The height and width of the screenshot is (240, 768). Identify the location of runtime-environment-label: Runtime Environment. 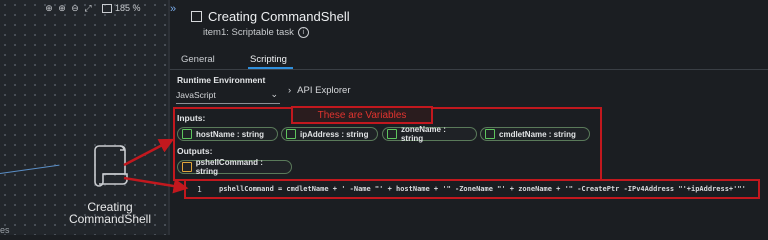
(221, 80).